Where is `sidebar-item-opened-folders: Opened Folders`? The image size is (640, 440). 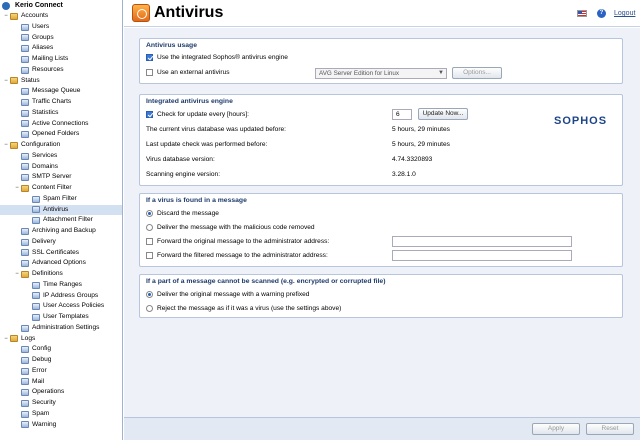
sidebar-item-opened-folders: Opened Folders is located at coordinates (61, 134).